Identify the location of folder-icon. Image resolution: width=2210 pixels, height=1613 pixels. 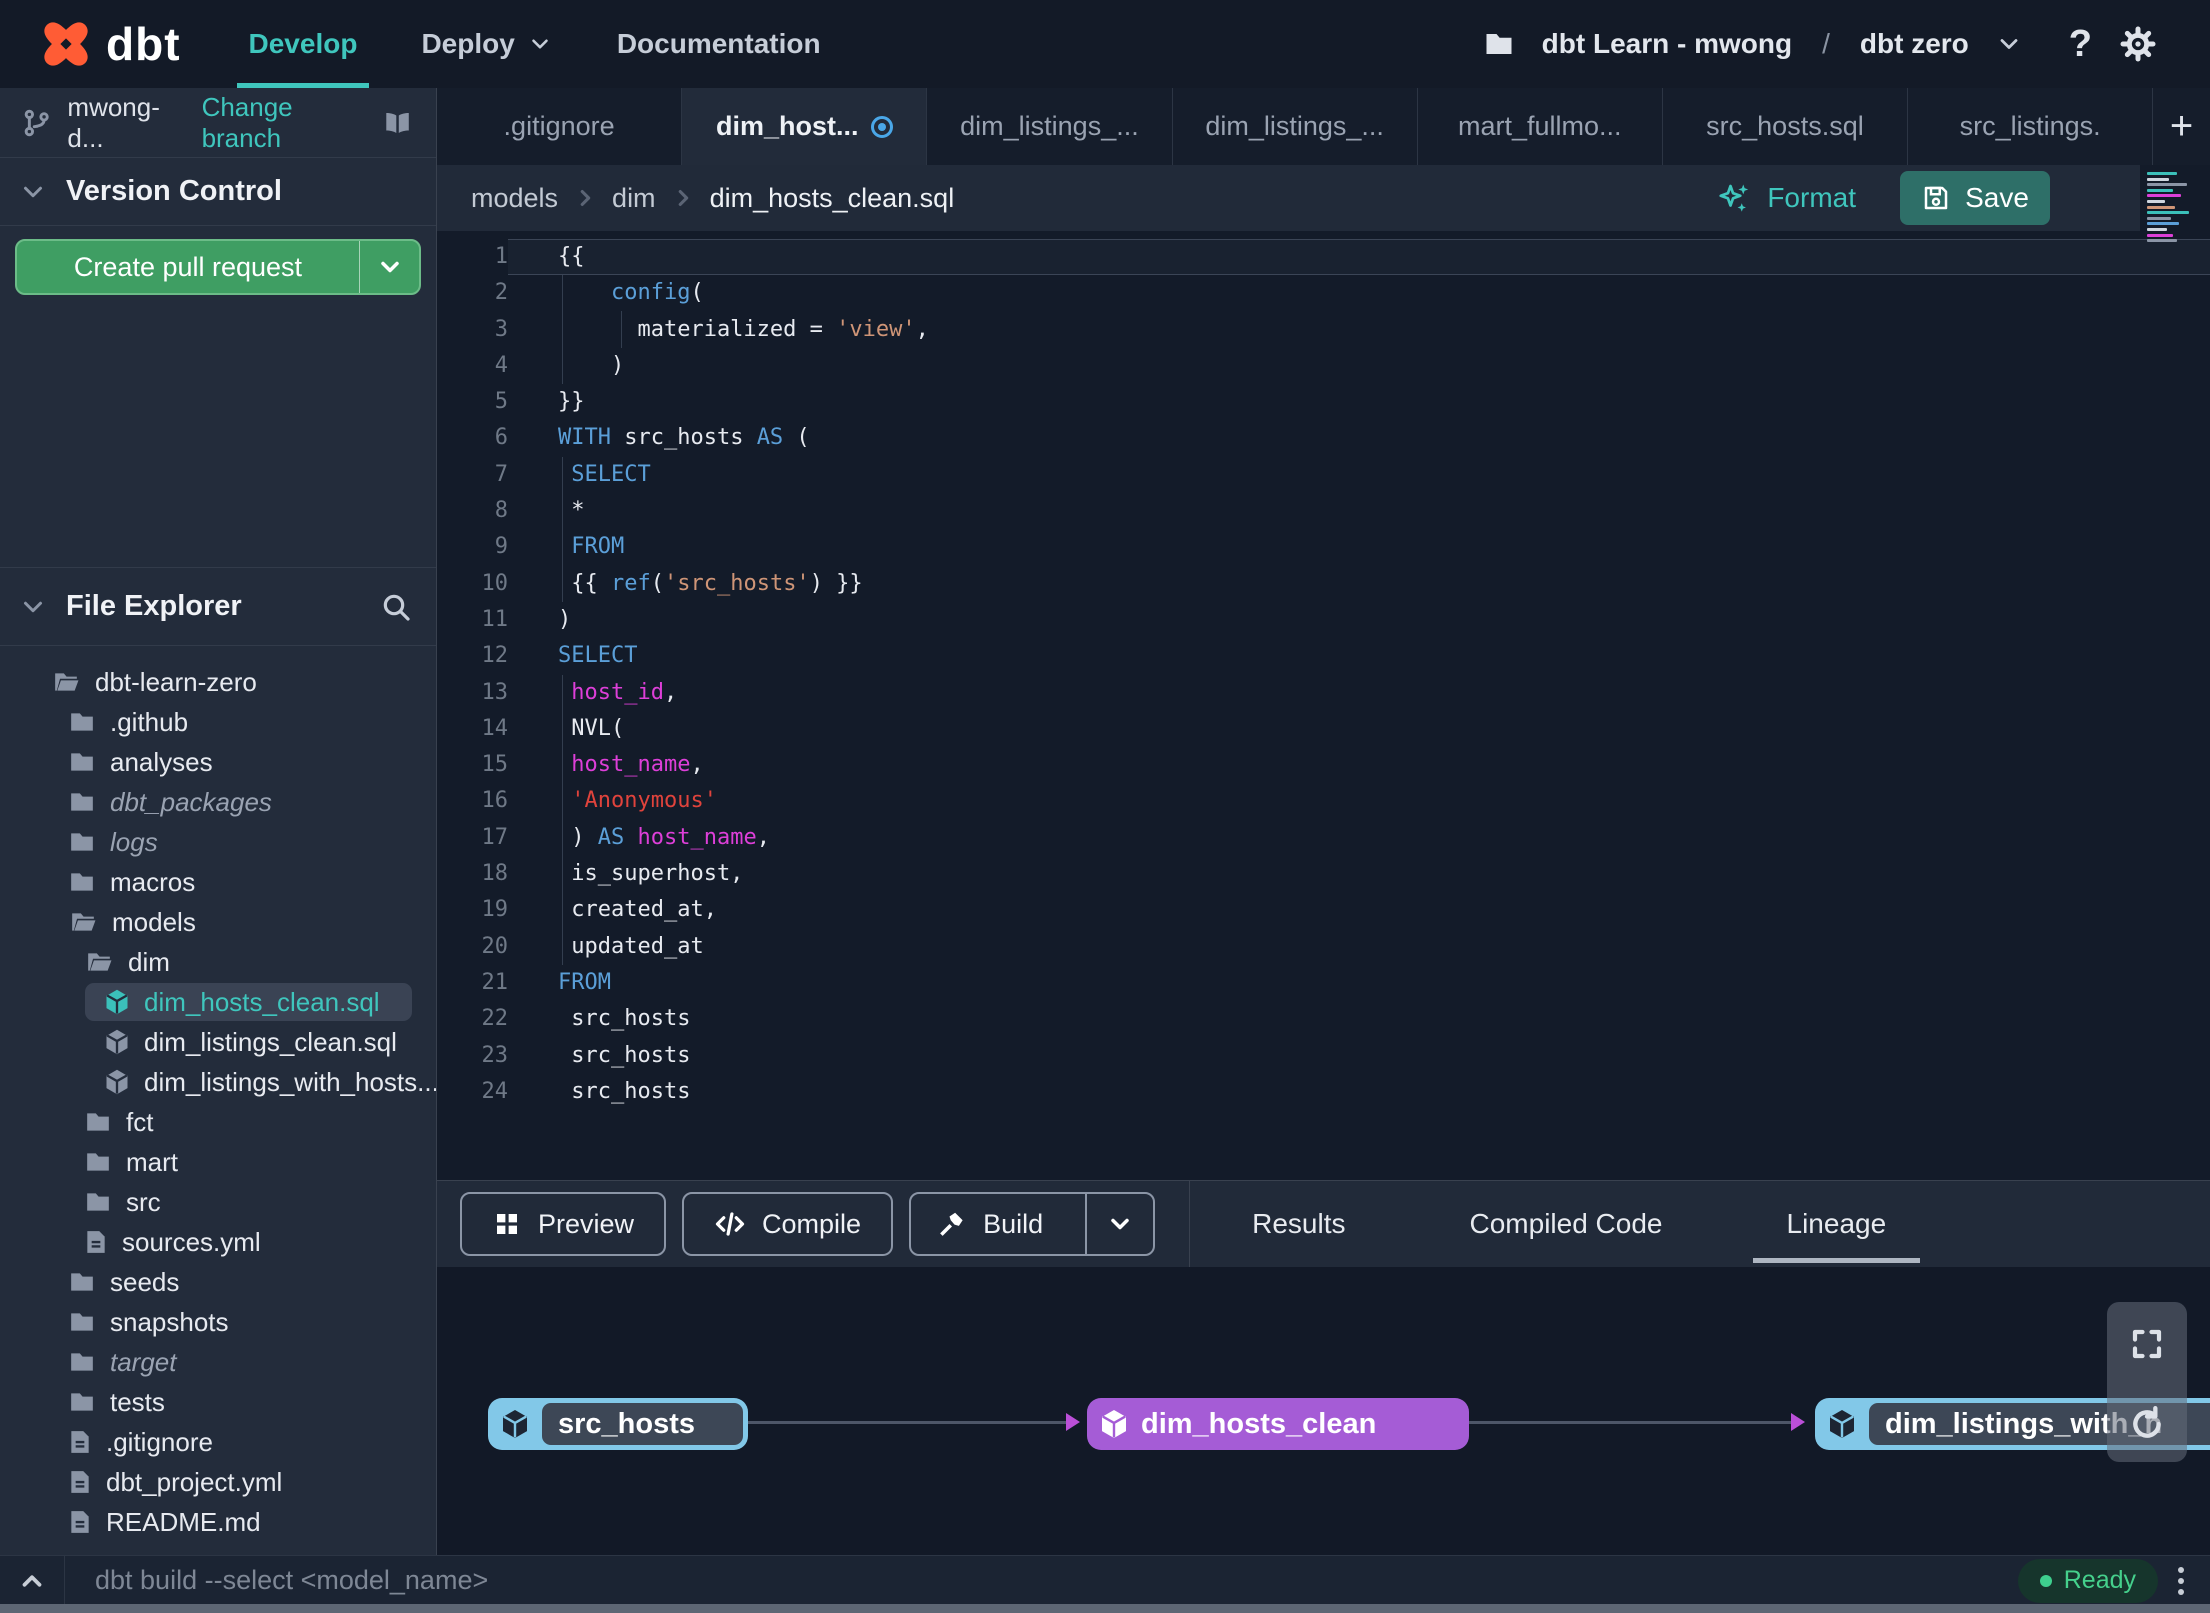
(82, 882).